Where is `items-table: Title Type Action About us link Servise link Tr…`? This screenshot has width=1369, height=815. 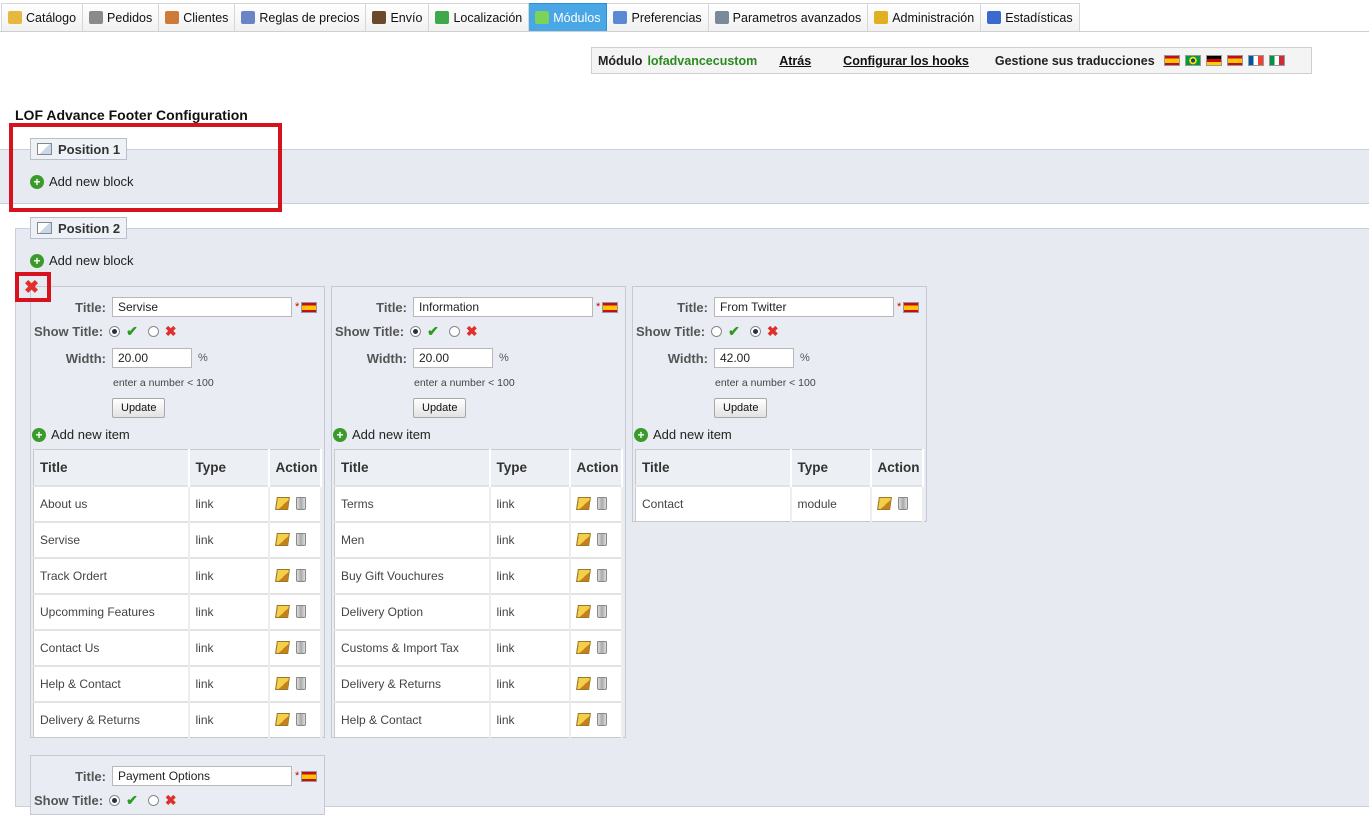
items-table: Title Type Action About us link Servise link Tr… is located at coordinates (177, 593).